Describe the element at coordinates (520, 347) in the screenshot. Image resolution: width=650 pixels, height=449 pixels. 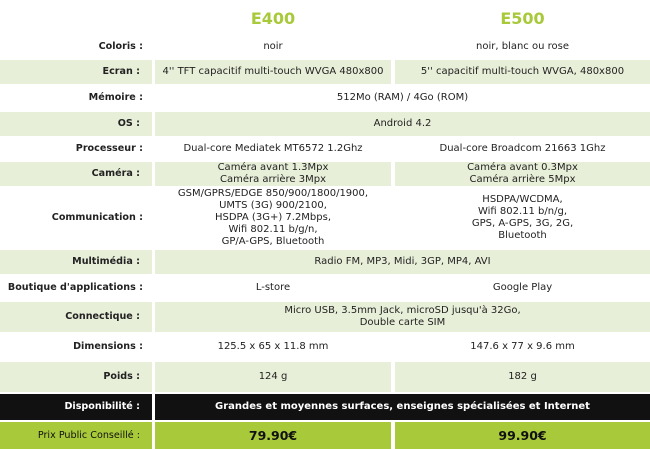
I see `value-e500: 147.6 x 77 x 9.6 mm` at that location.